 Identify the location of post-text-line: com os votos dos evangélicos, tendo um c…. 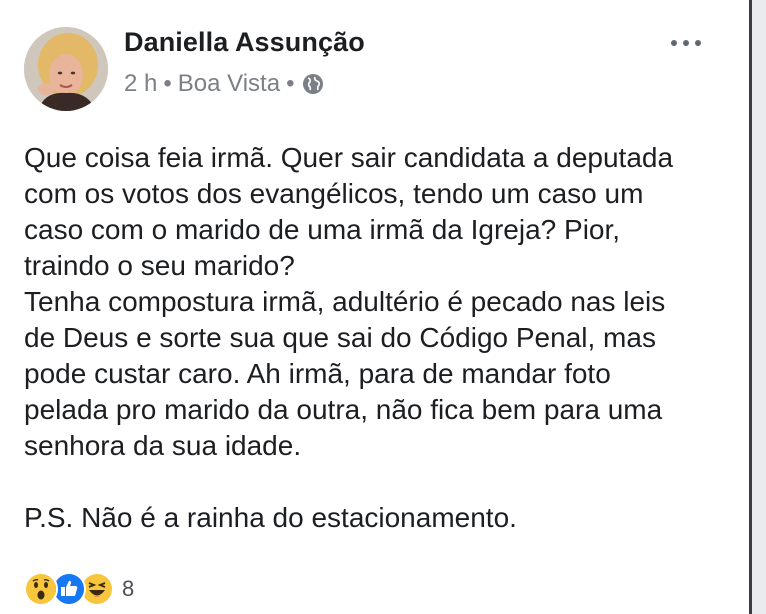
(334, 193).